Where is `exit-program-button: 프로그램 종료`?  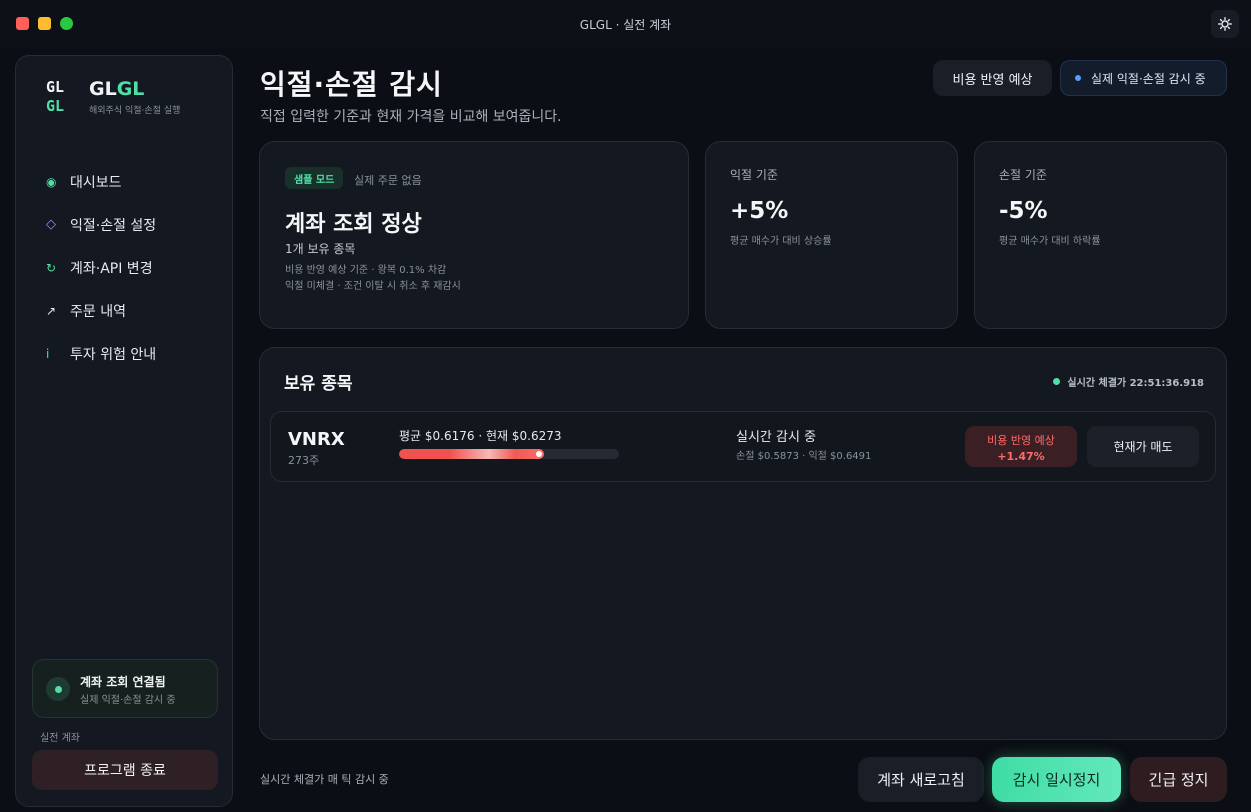
exit-program-button: 프로그램 종료 is located at coordinates (125, 770).